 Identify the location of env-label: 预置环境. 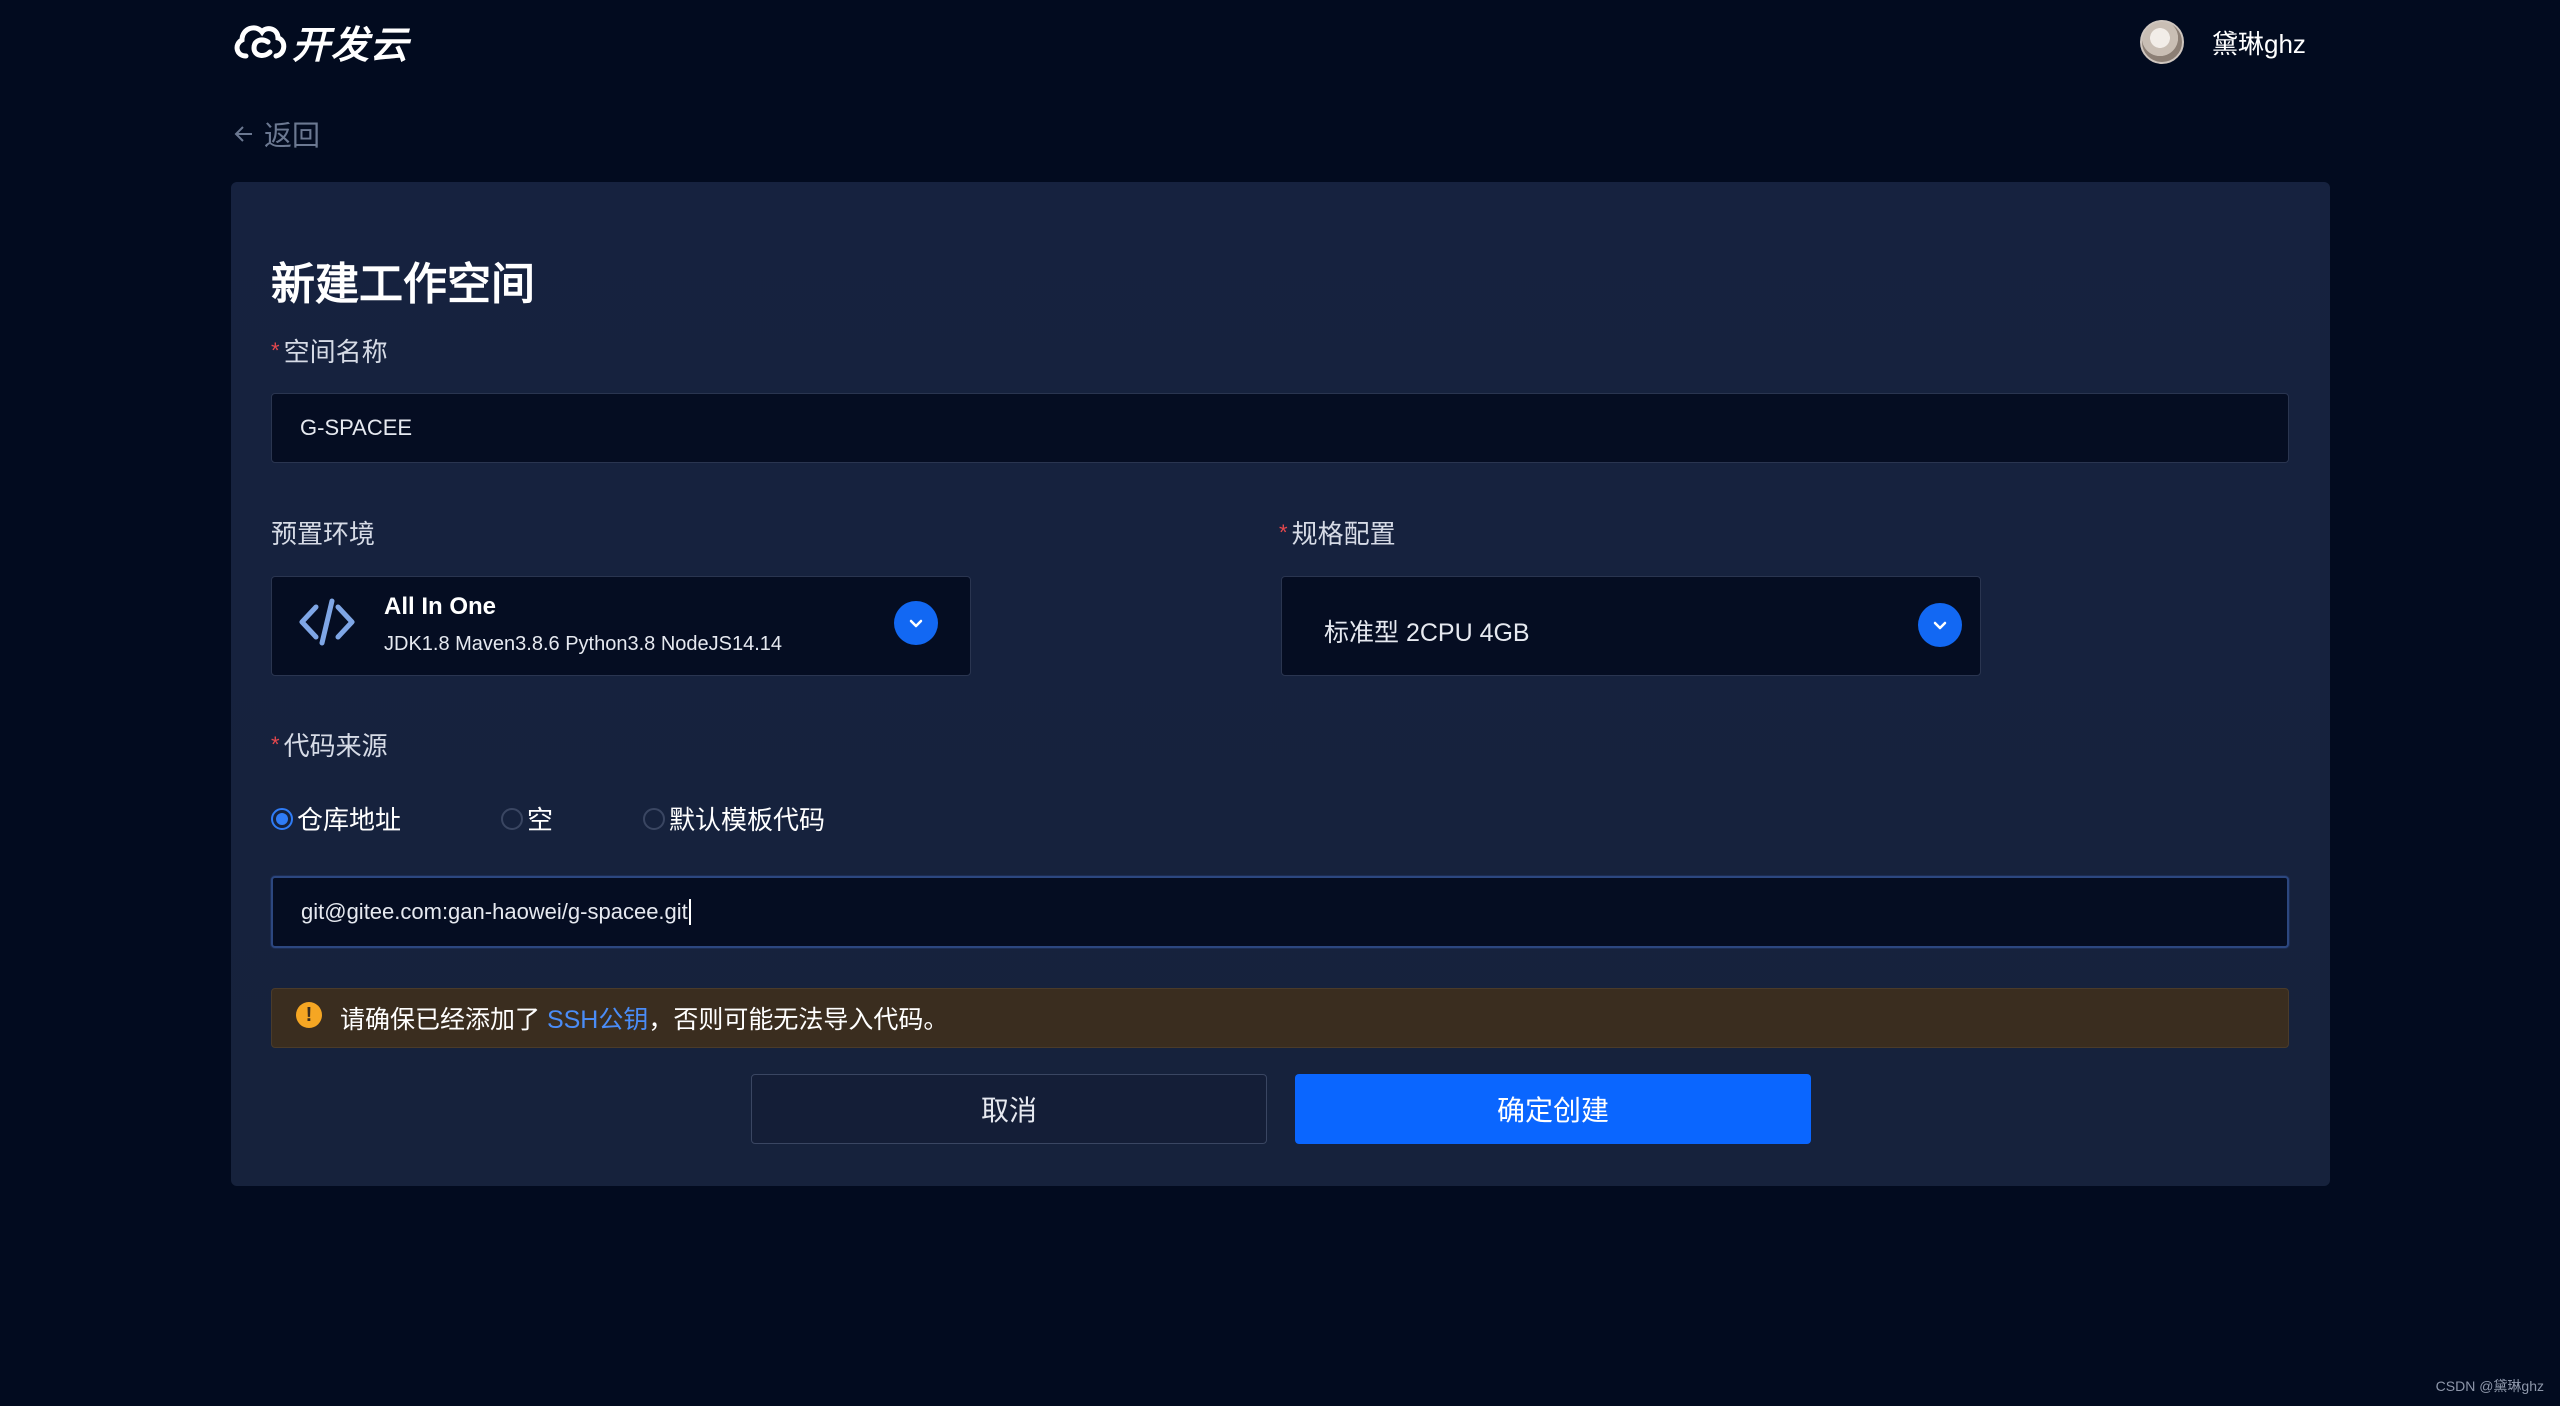
(323, 532).